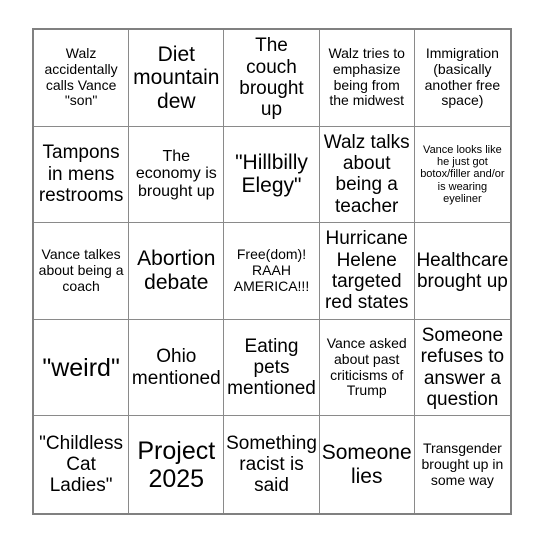  I want to click on bingo-cell-r4-c5: Someone refuses to answer a question, so click(462, 368).